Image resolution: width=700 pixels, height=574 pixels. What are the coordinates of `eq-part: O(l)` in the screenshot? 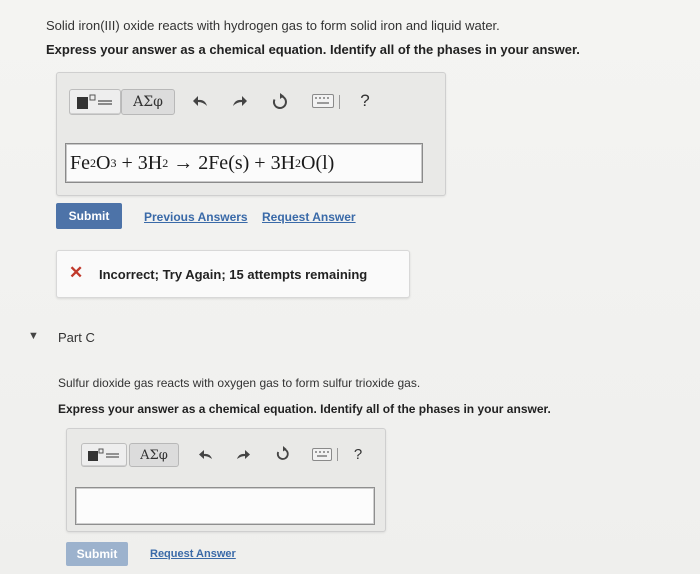 It's located at (318, 162).